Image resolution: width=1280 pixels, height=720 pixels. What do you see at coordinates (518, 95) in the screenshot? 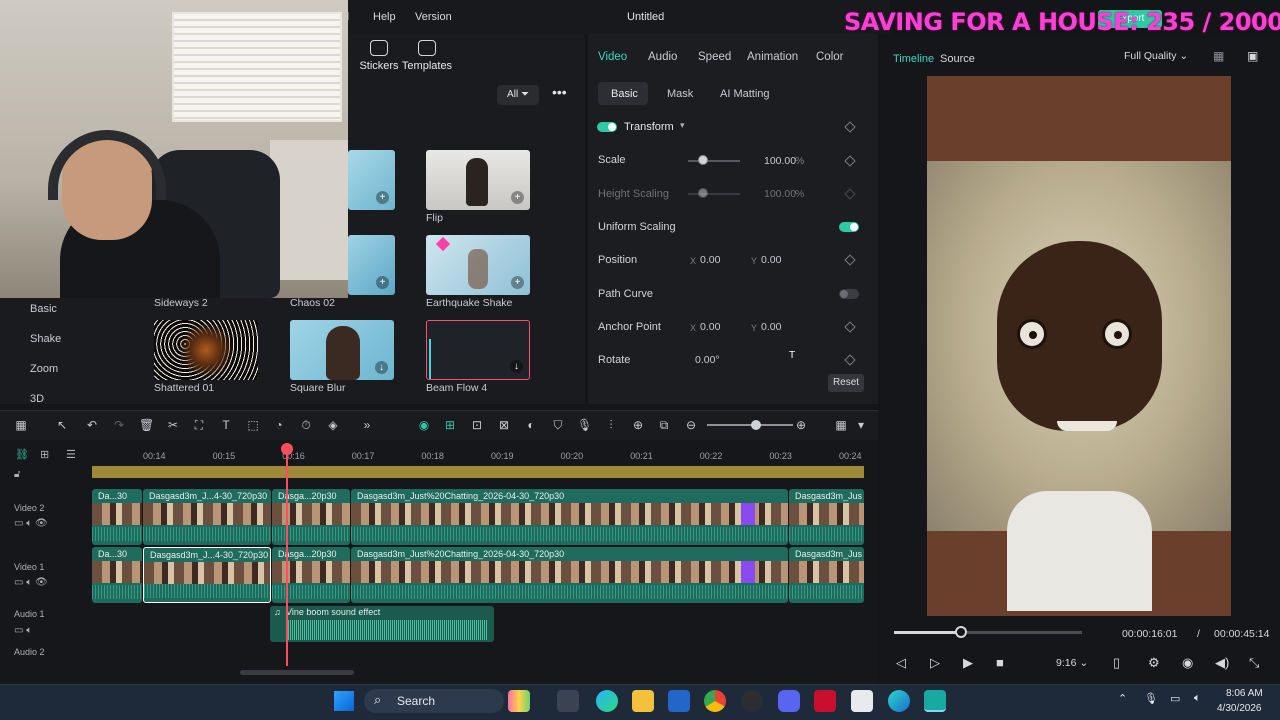
I see `filter-all-button: All ⏷` at bounding box center [518, 95].